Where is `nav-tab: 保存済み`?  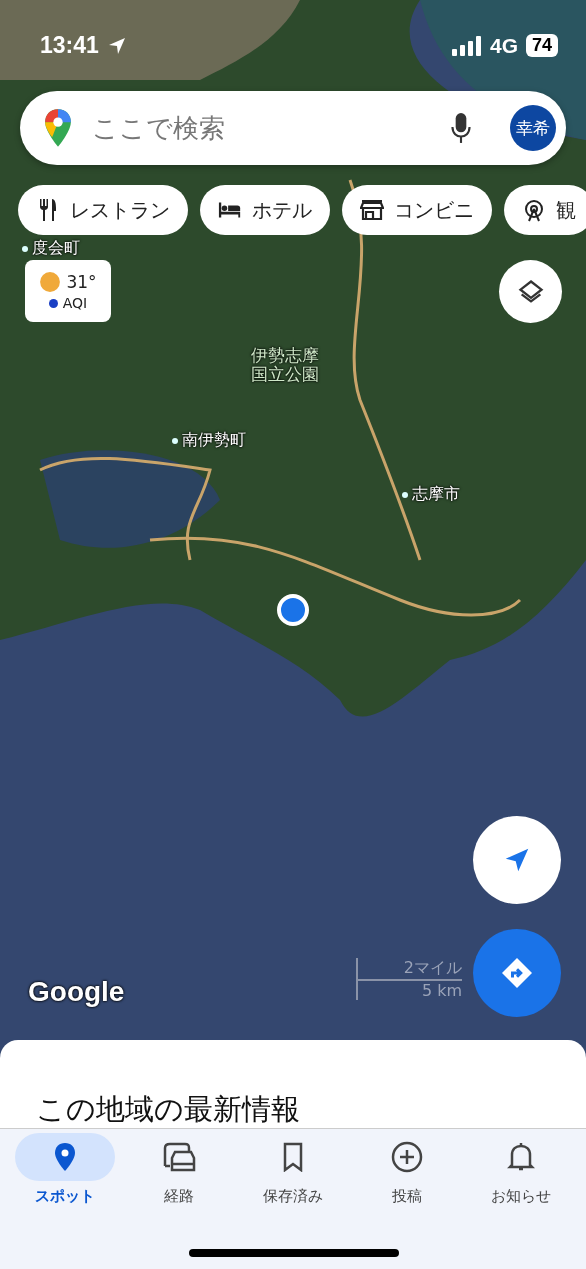 nav-tab: 保存済み is located at coordinates (293, 1169).